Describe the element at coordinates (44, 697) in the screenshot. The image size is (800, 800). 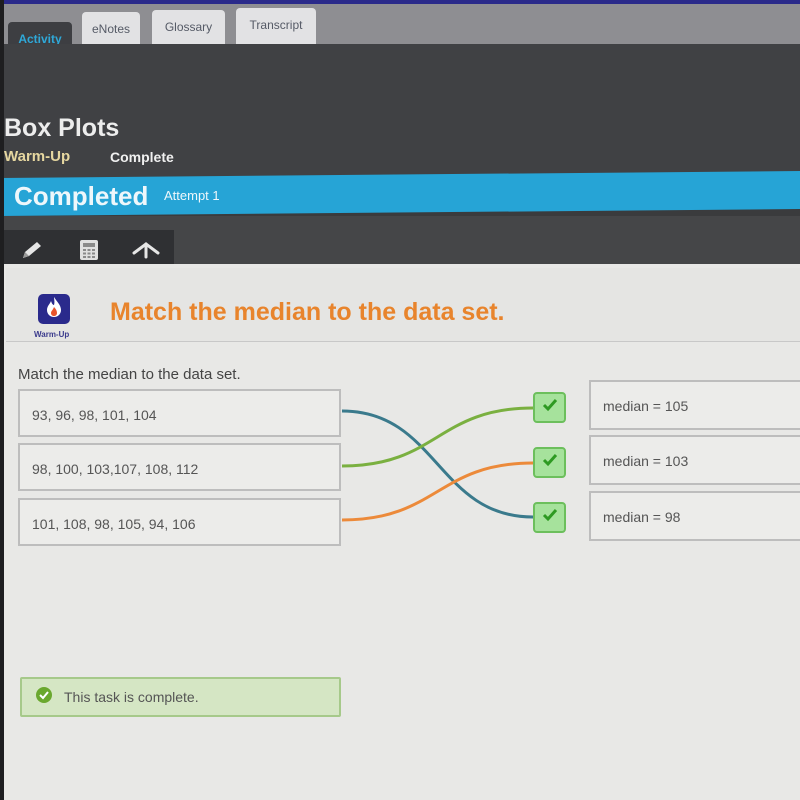
I see `check-circle-icon` at that location.